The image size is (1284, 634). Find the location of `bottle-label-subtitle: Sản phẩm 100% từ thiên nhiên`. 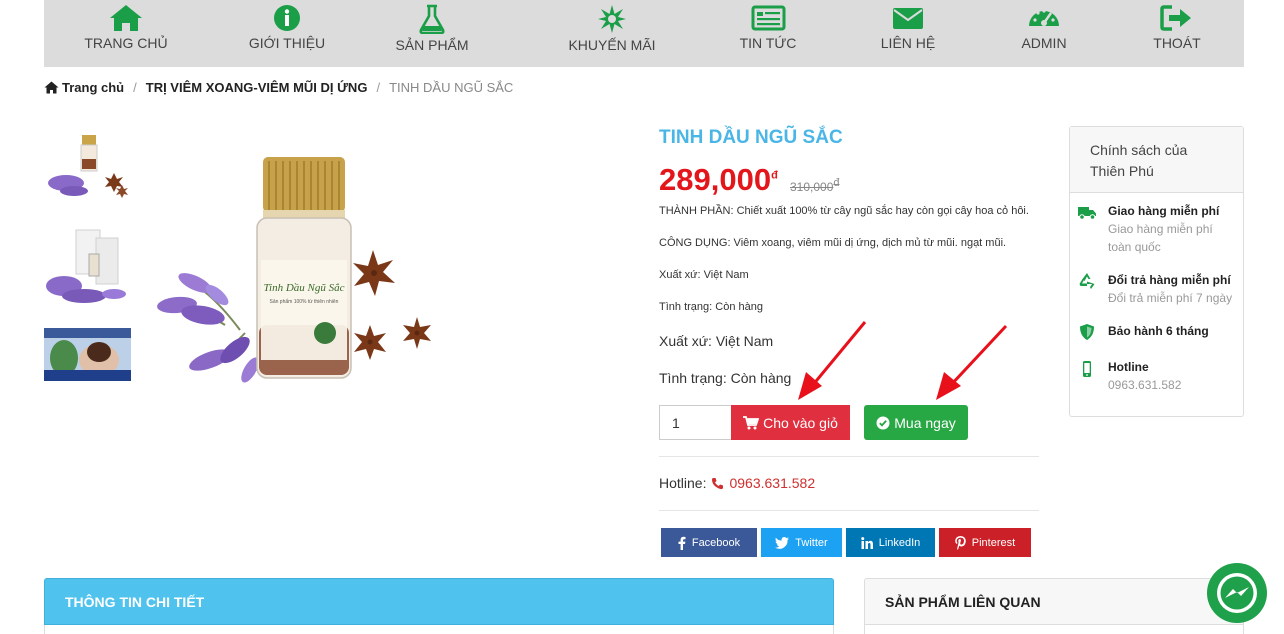

bottle-label-subtitle: Sản phẩm 100% từ thiên nhiên is located at coordinates (304, 301).